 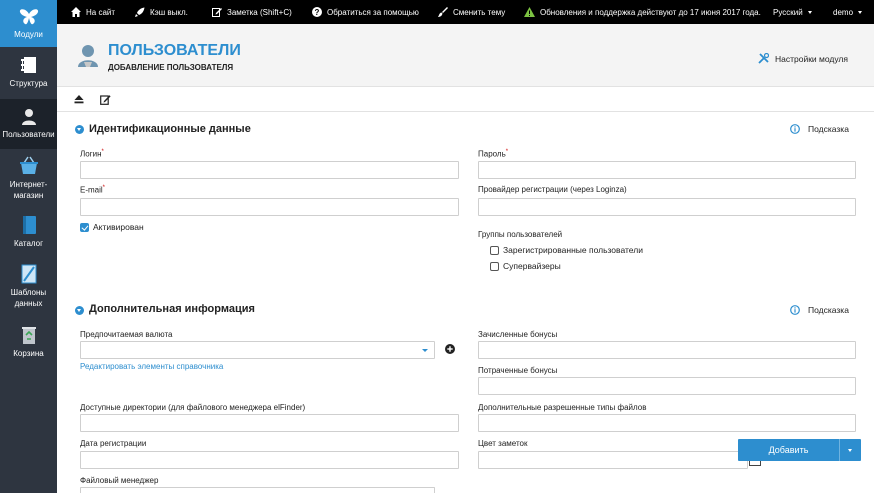 I want to click on sidebar-item-structure: Структура, so click(x=28, y=72).